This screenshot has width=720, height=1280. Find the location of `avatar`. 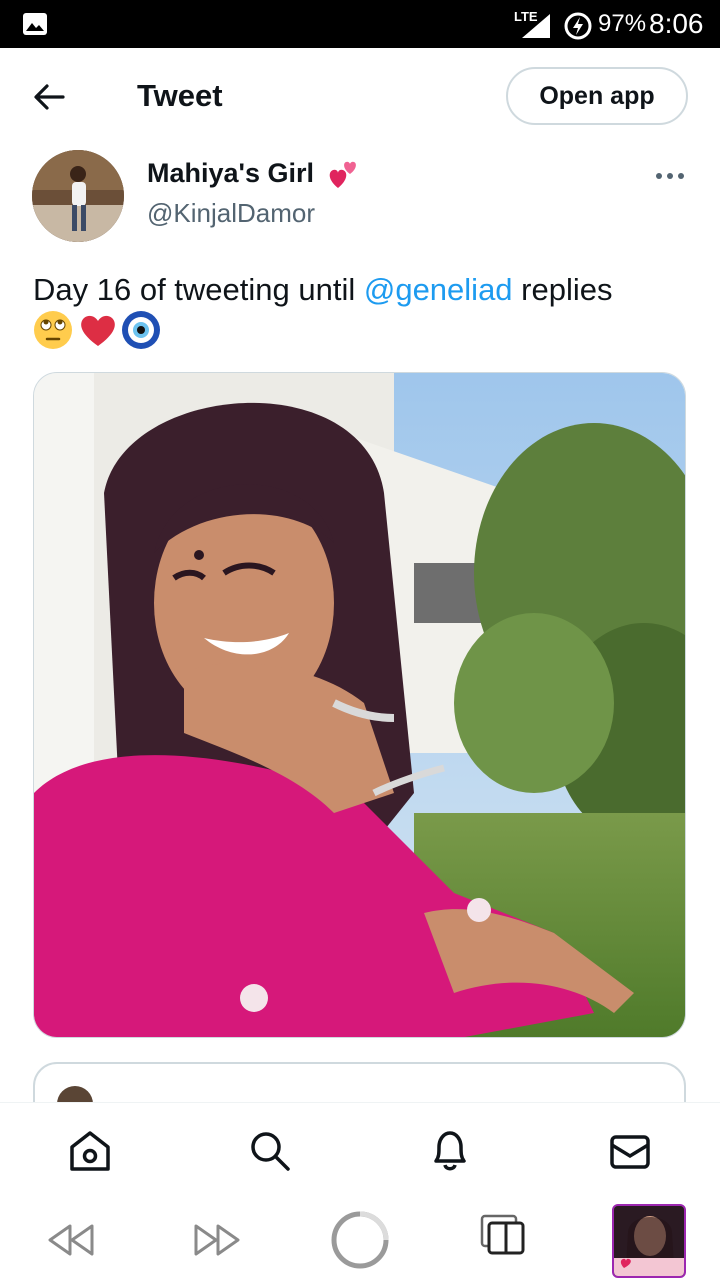

avatar is located at coordinates (78, 196).